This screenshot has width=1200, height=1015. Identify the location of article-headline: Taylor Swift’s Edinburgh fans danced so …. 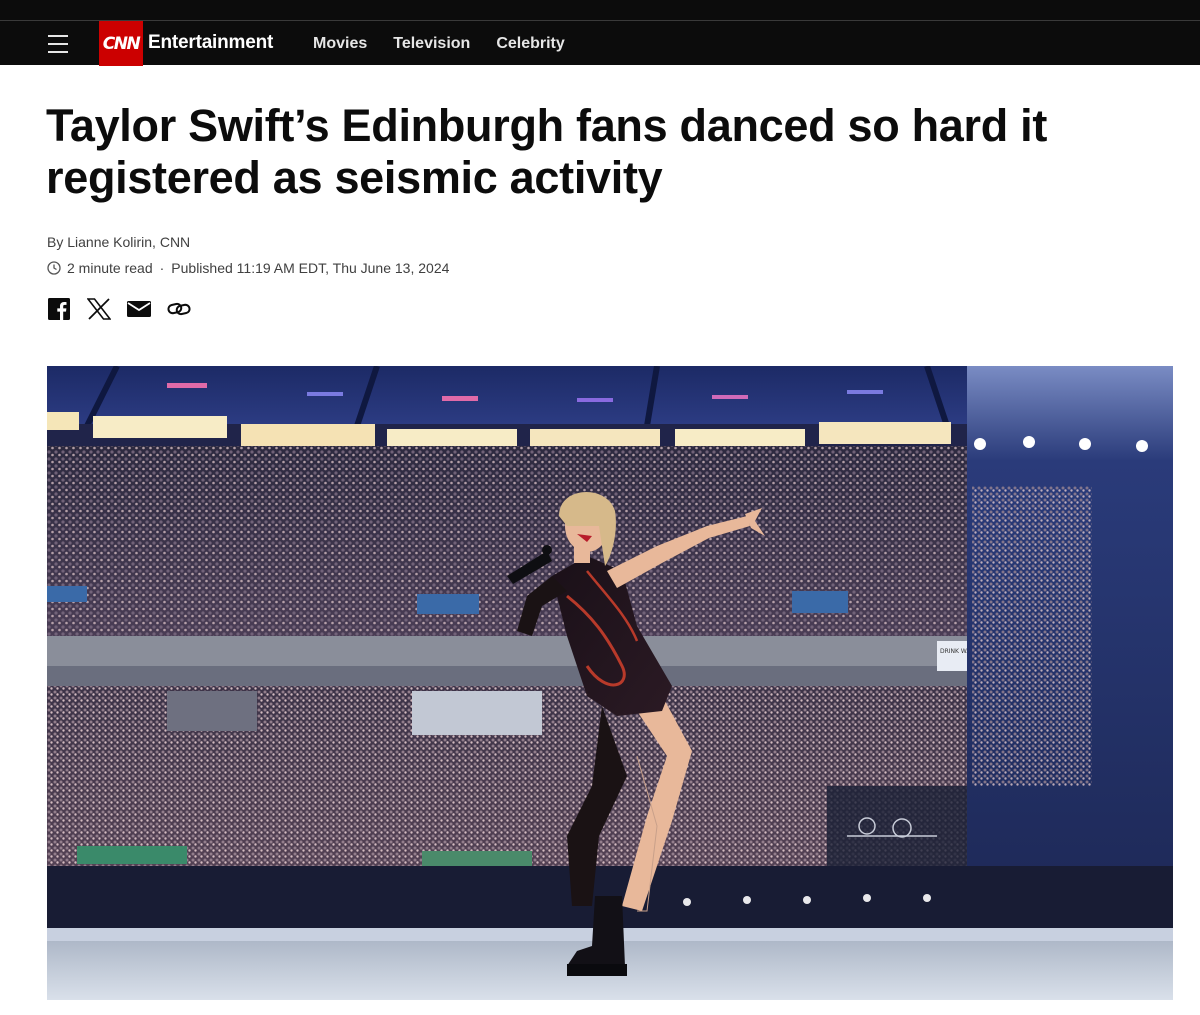
(547, 151).